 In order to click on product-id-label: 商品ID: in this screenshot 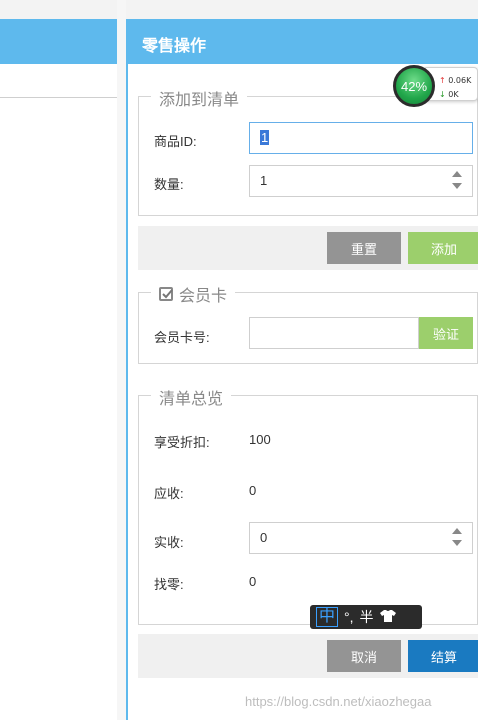, I will do `click(175, 141)`.